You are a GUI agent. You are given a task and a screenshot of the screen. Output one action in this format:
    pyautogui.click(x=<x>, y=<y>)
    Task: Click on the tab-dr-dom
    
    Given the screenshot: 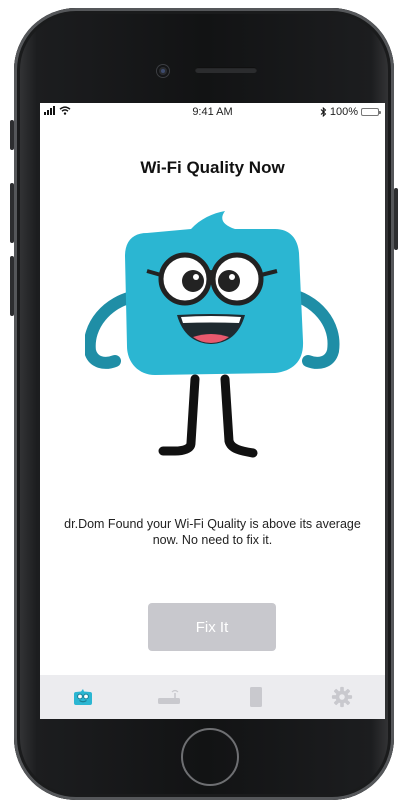 What is the action you would take?
    pyautogui.click(x=83, y=697)
    